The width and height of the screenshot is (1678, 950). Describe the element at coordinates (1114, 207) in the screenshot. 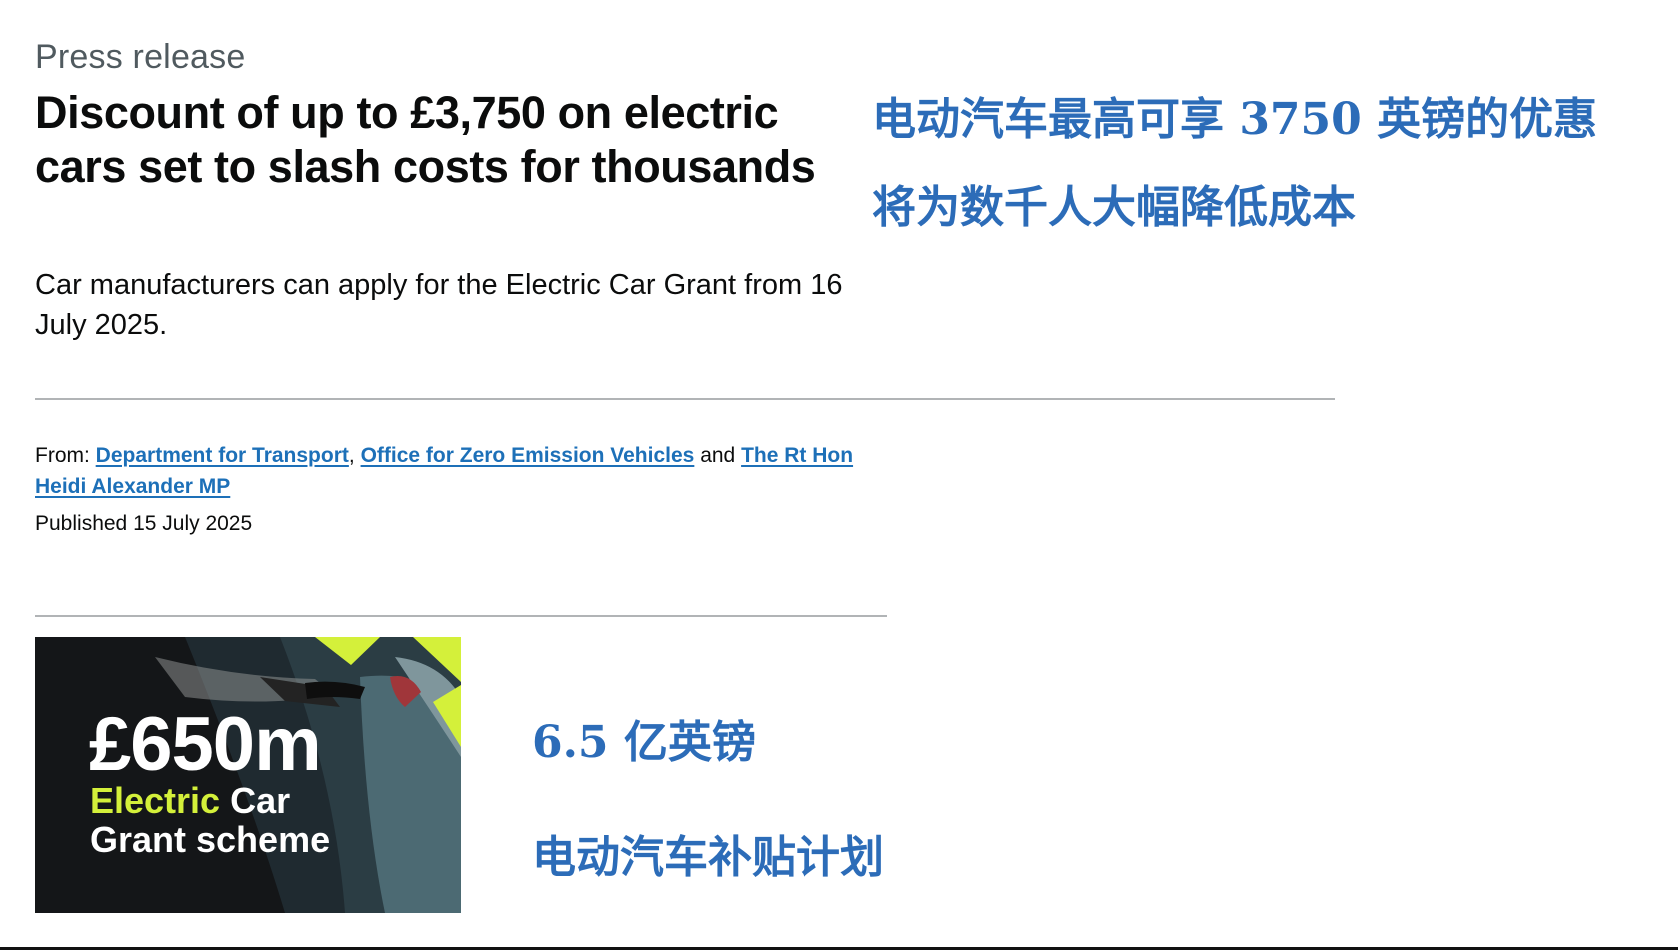

I see `chinese-title-line-2: 将为数千人大幅降低成本` at that location.